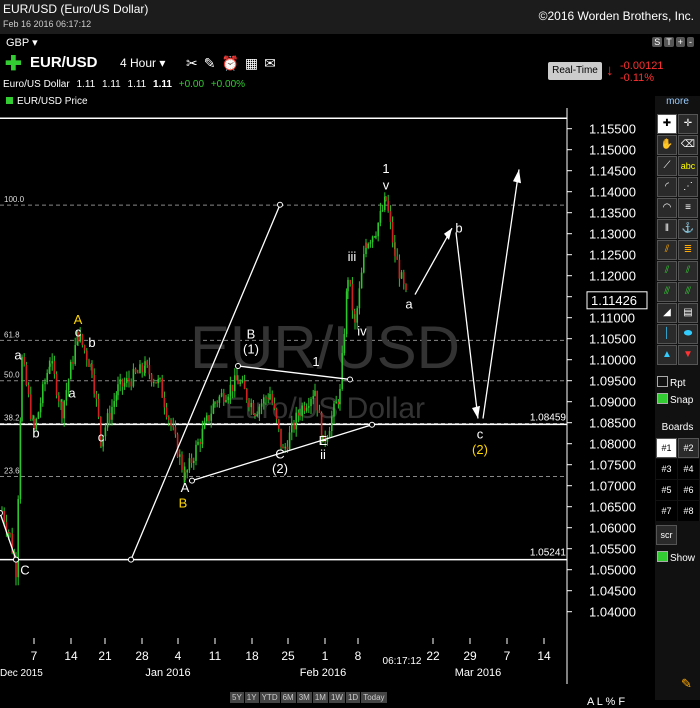  What do you see at coordinates (688, 313) in the screenshot?
I see `grid-lines-icon: ▤` at bounding box center [688, 313].